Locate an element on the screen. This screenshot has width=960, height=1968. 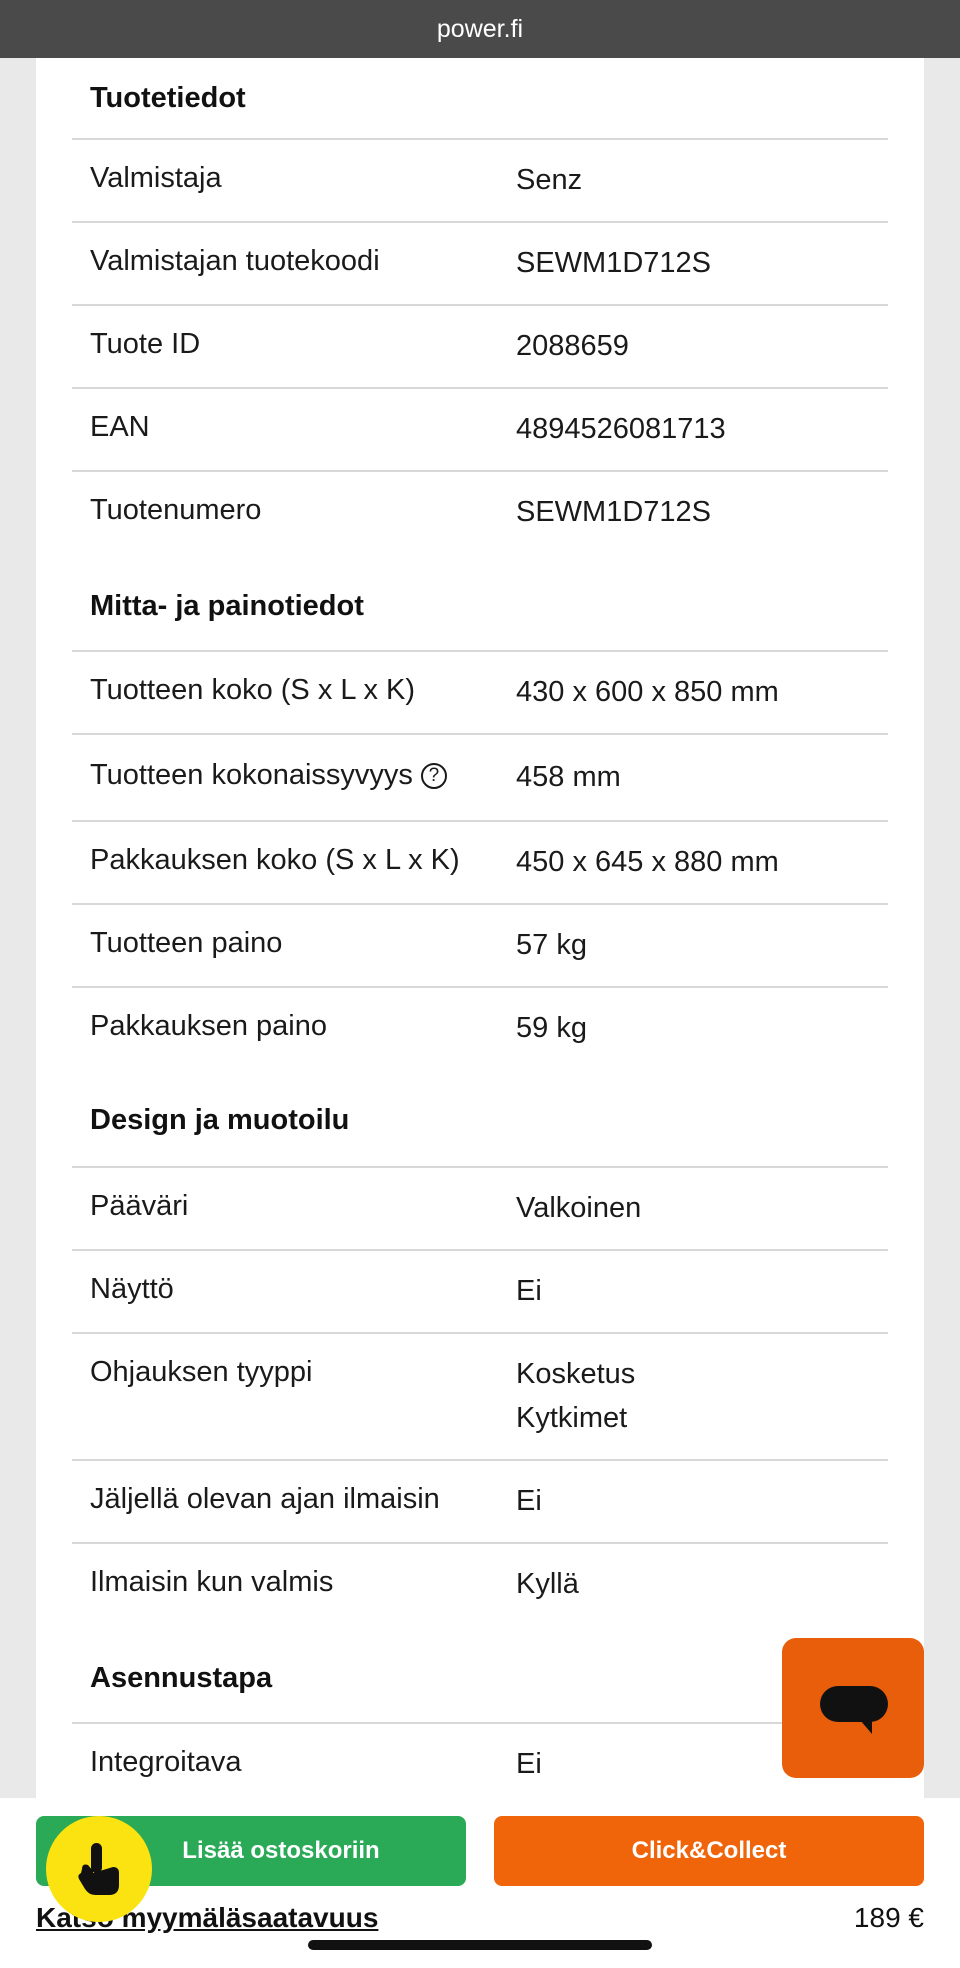
click-collect-label: Click&Collect is located at coordinates (709, 1850).